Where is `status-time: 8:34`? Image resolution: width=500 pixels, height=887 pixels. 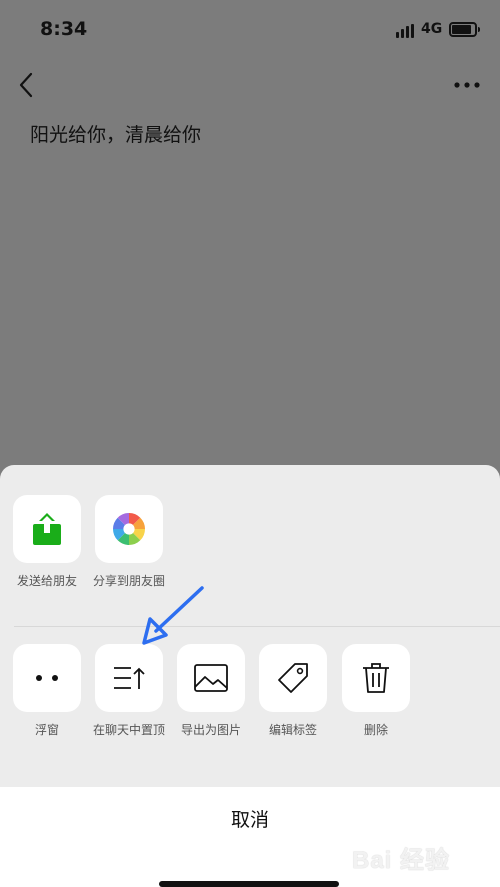 status-time: 8:34 is located at coordinates (64, 29).